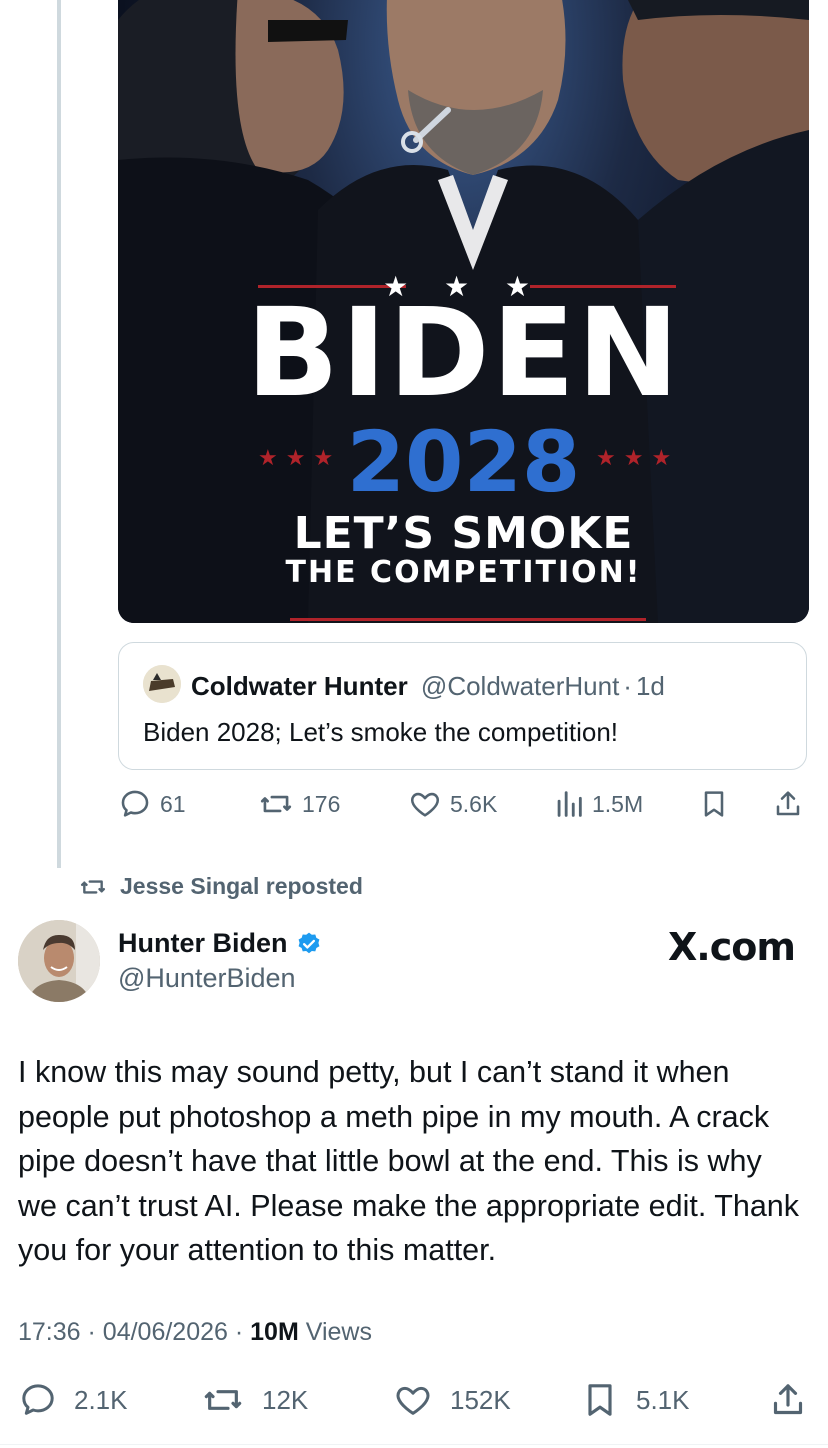 The image size is (828, 1448). Describe the element at coordinates (321, 803) in the screenshot. I see `repost-count: 176` at that location.